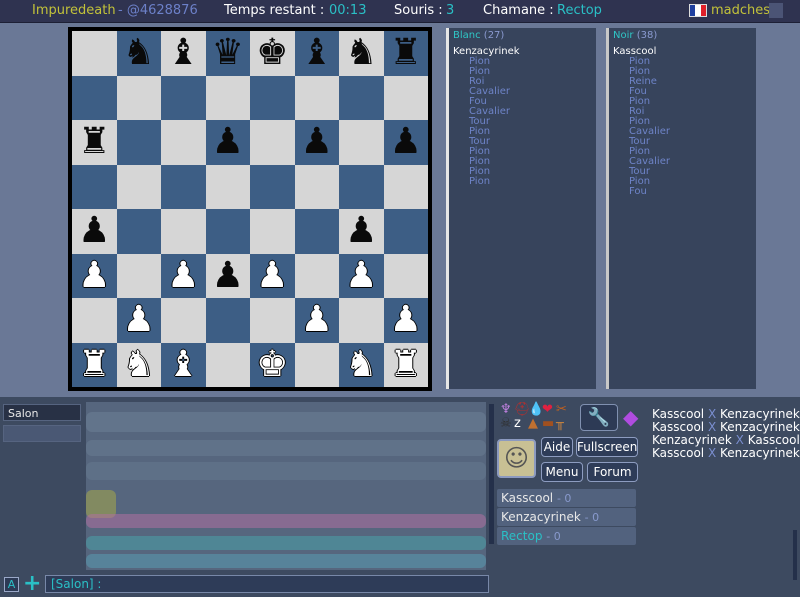 The image size is (800, 597). What do you see at coordinates (506, 423) in the screenshot?
I see `skull-icon: ☠` at bounding box center [506, 423].